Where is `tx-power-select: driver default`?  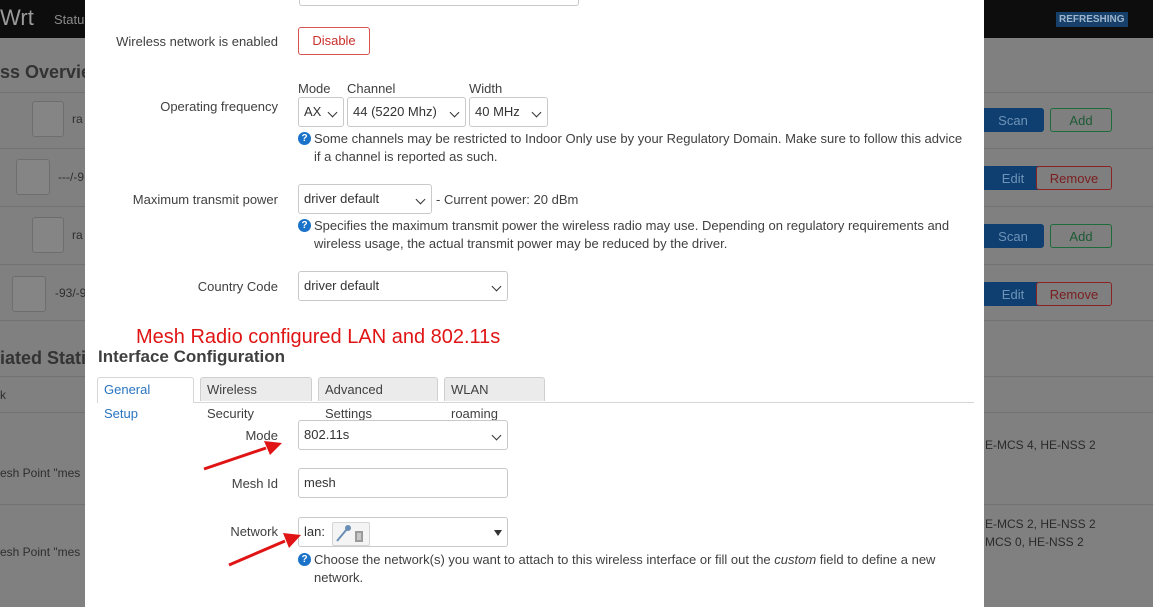
tx-power-select: driver default is located at coordinates (365, 199).